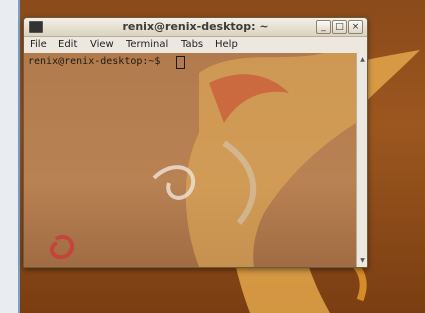 This screenshot has height=313, width=425. I want to click on menu-help: Help, so click(226, 44).